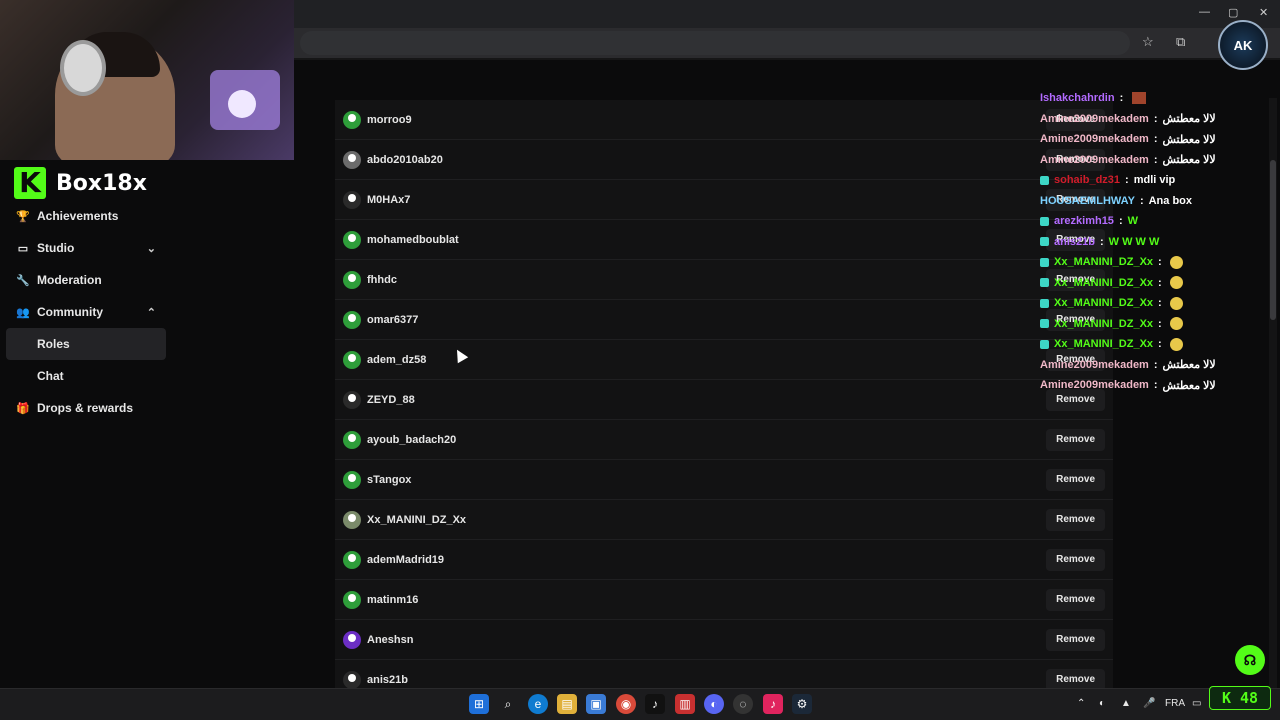  What do you see at coordinates (1196, 703) in the screenshot?
I see `tray-monitor-icon: ▭` at bounding box center [1196, 703].